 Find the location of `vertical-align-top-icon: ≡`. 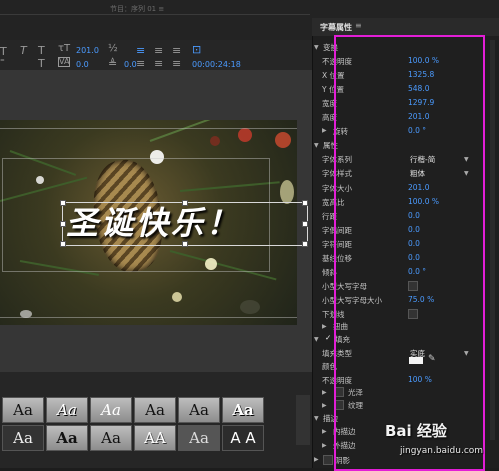

vertical-align-top-icon: ≡ is located at coordinates (140, 63).